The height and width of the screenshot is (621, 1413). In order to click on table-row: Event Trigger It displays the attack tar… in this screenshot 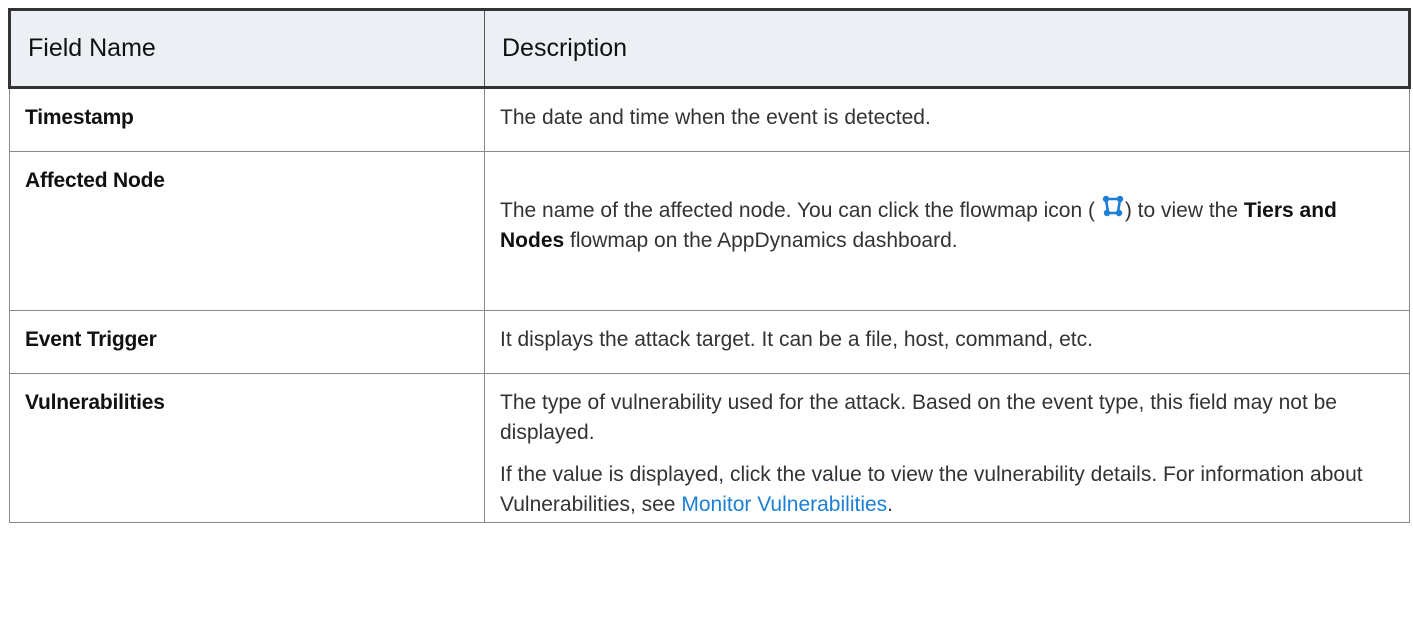, I will do `click(709, 342)`.